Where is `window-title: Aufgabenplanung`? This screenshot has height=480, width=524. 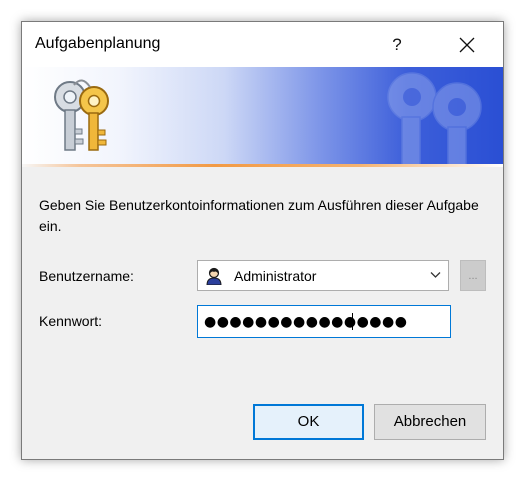
window-title: Aufgabenplanung is located at coordinates (98, 43).